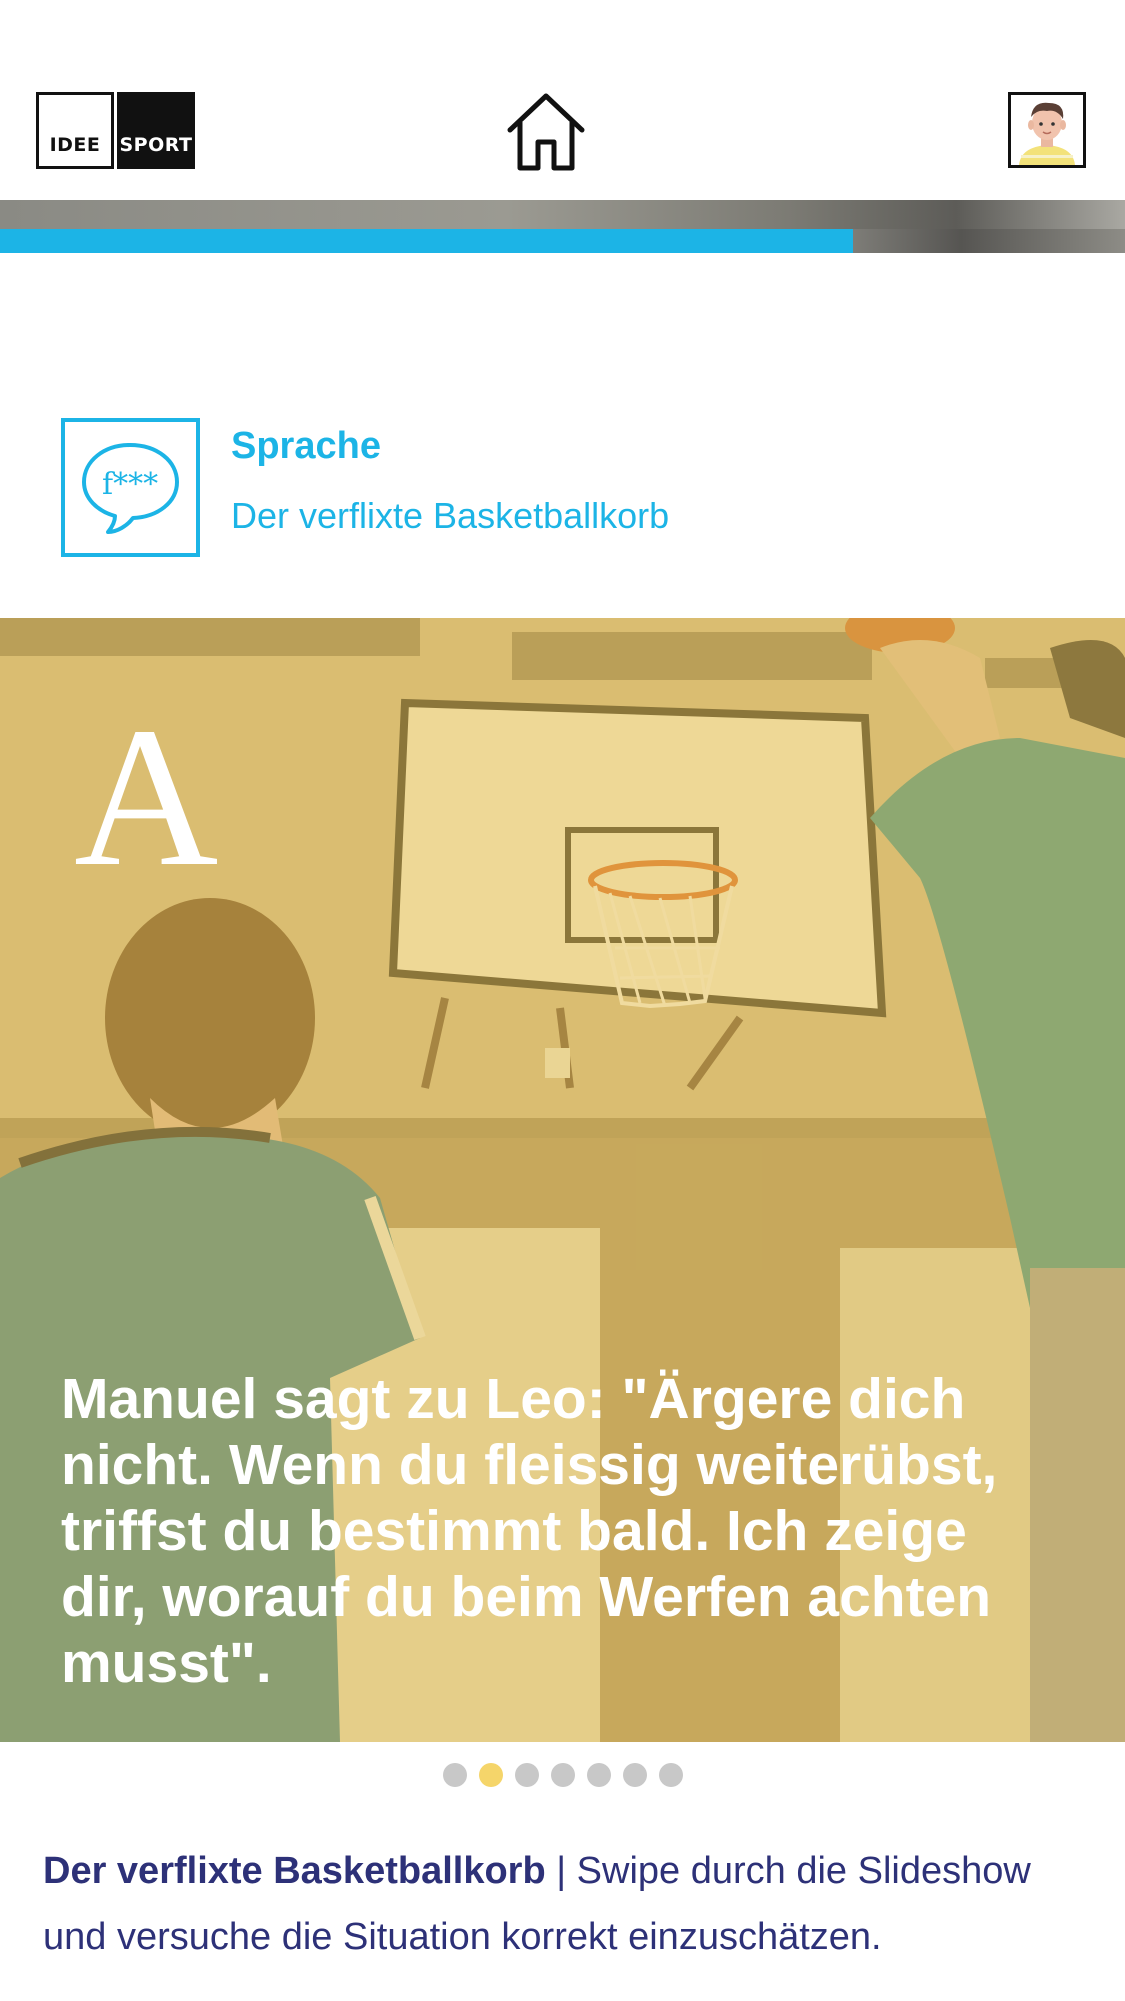 The height and width of the screenshot is (2001, 1125). I want to click on slide-option-letter: A, so click(146, 797).